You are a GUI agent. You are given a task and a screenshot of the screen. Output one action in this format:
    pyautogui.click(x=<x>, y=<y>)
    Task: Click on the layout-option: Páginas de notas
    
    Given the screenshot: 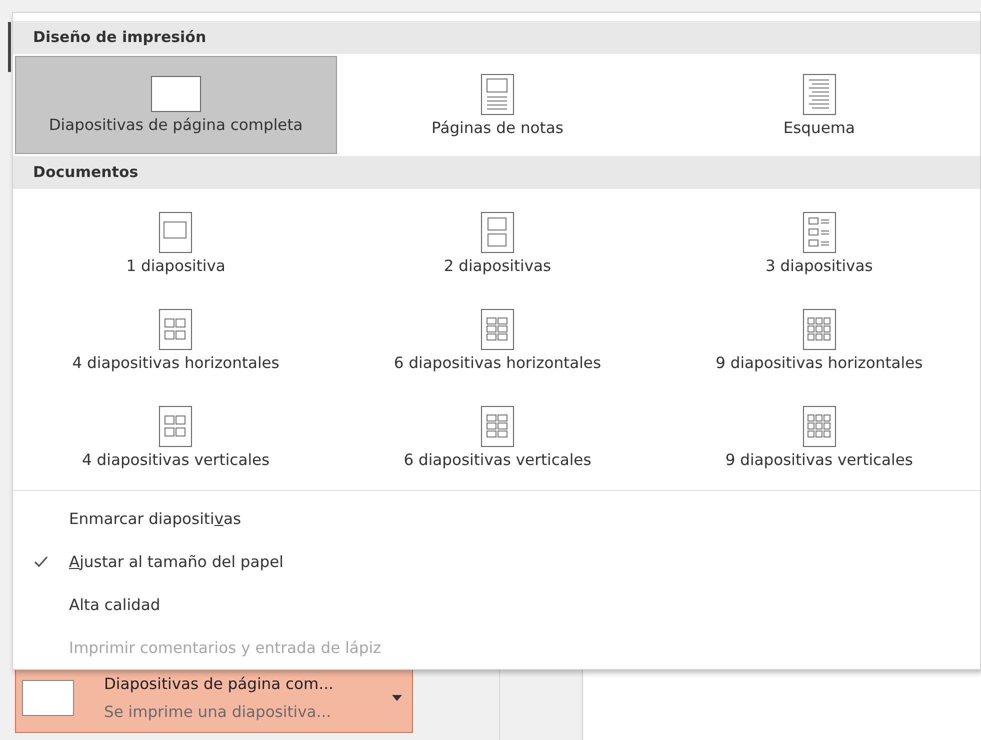 What is the action you would take?
    pyautogui.click(x=497, y=105)
    